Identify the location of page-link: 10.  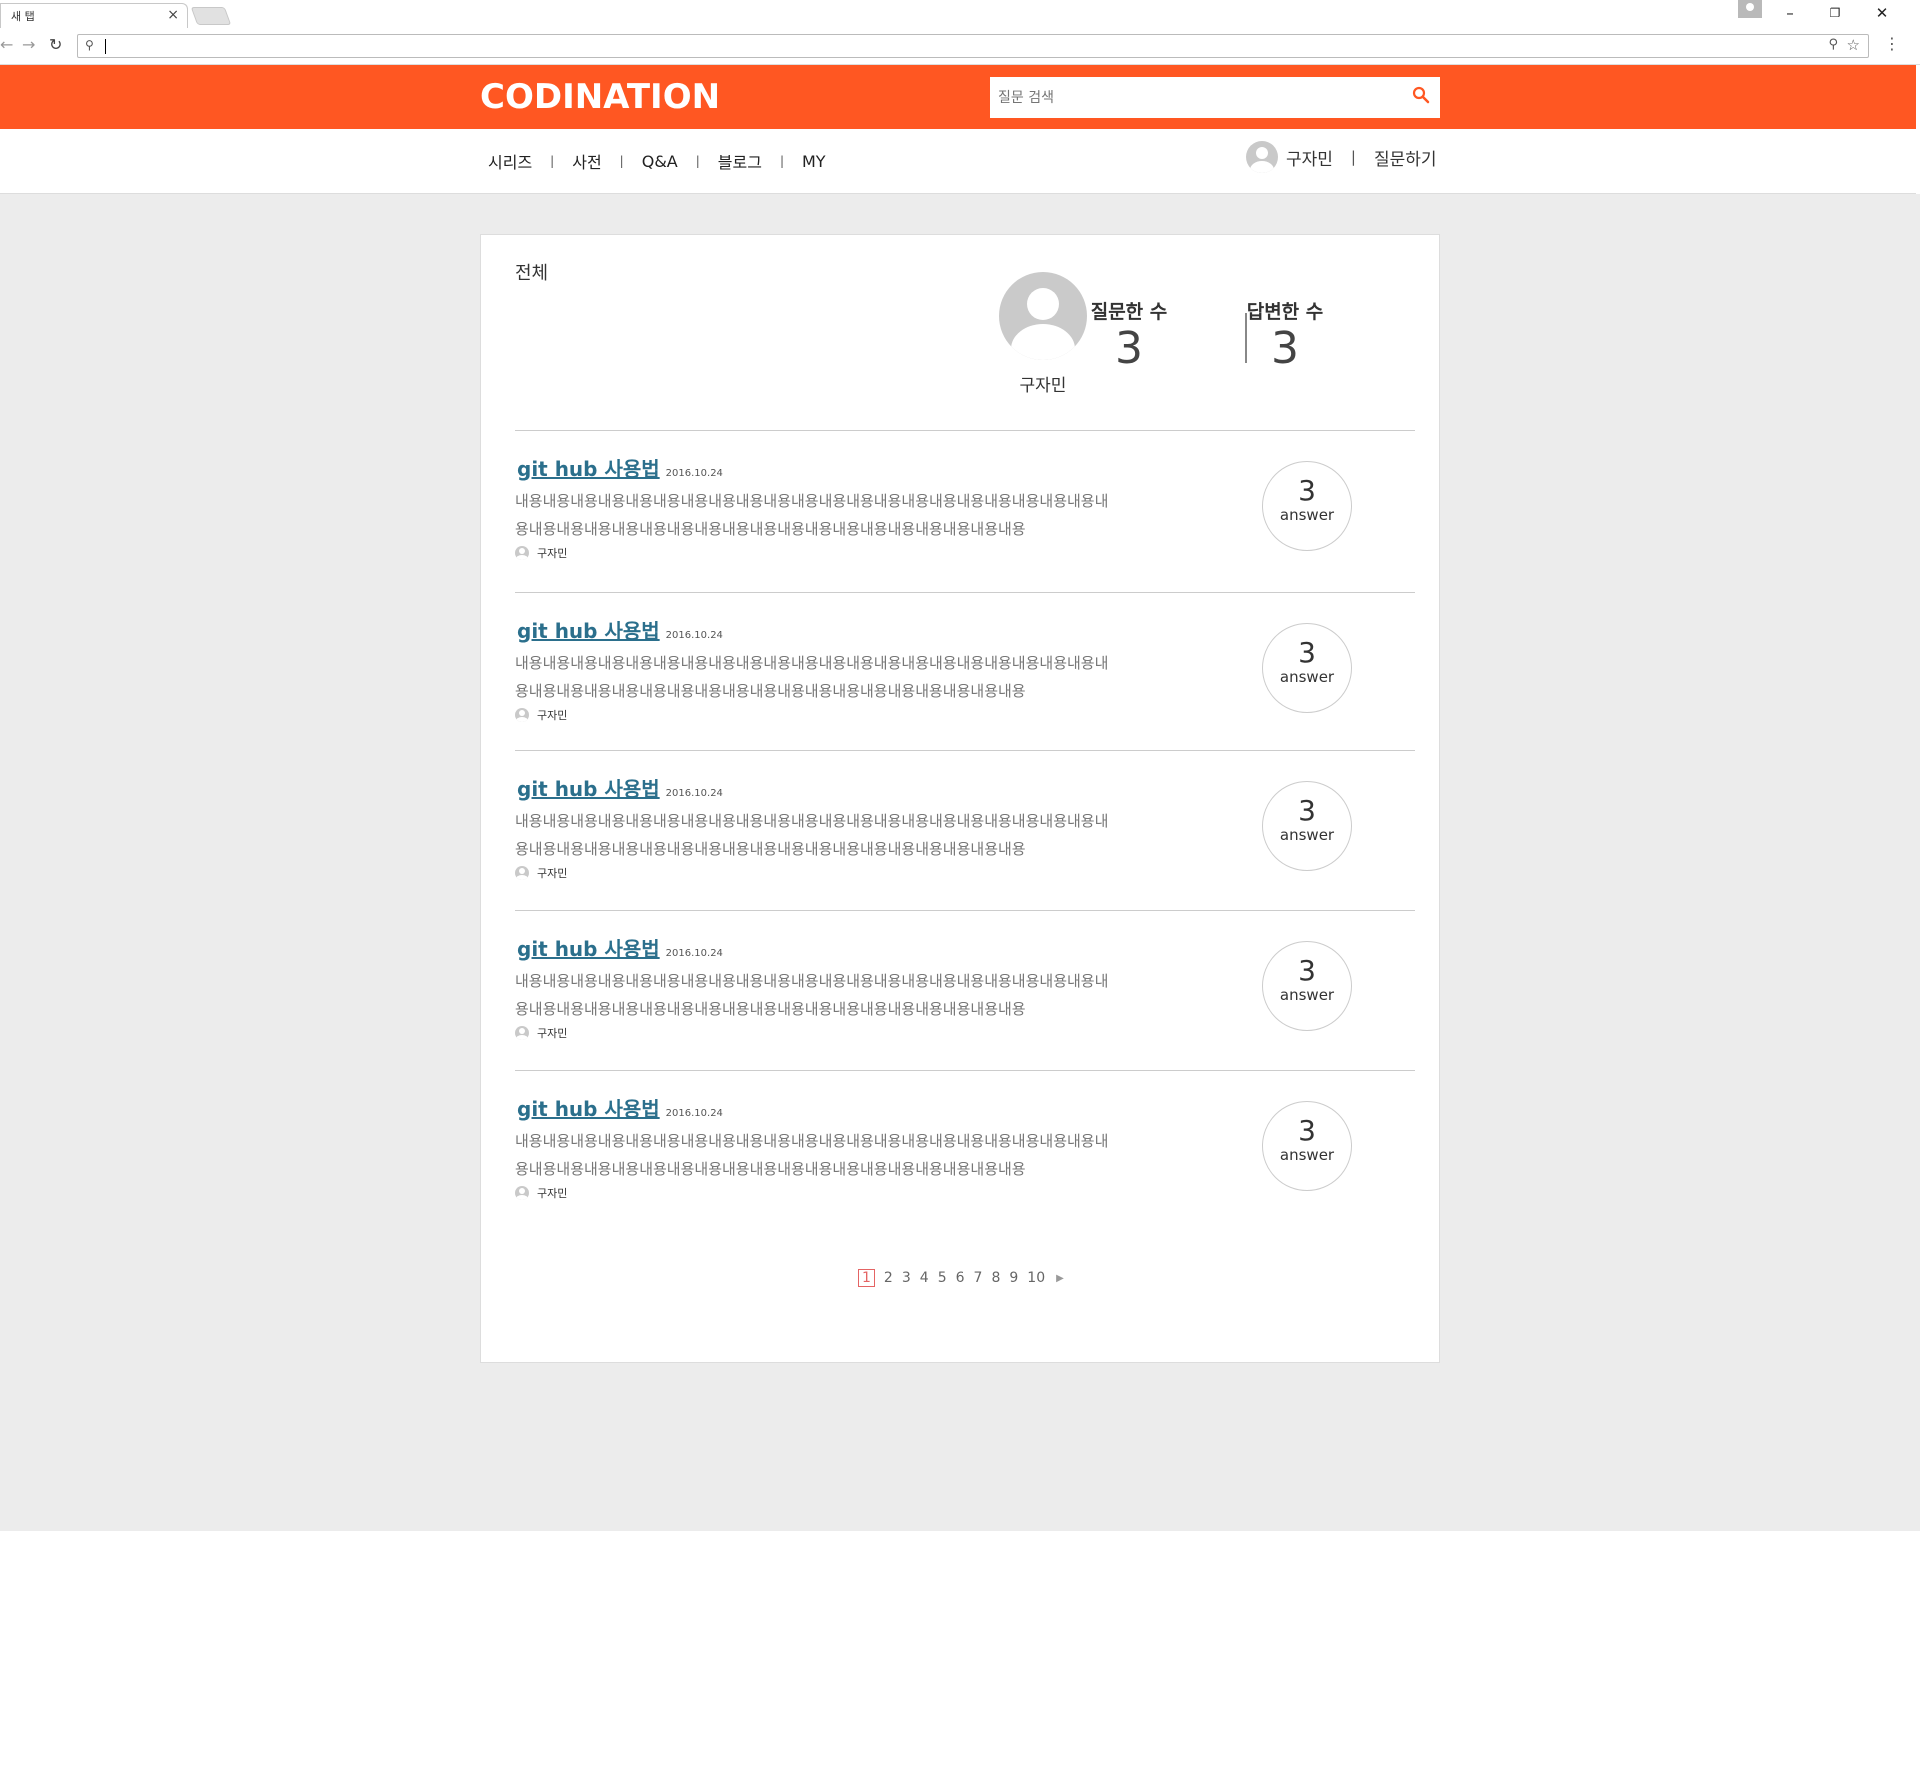
(1036, 1278).